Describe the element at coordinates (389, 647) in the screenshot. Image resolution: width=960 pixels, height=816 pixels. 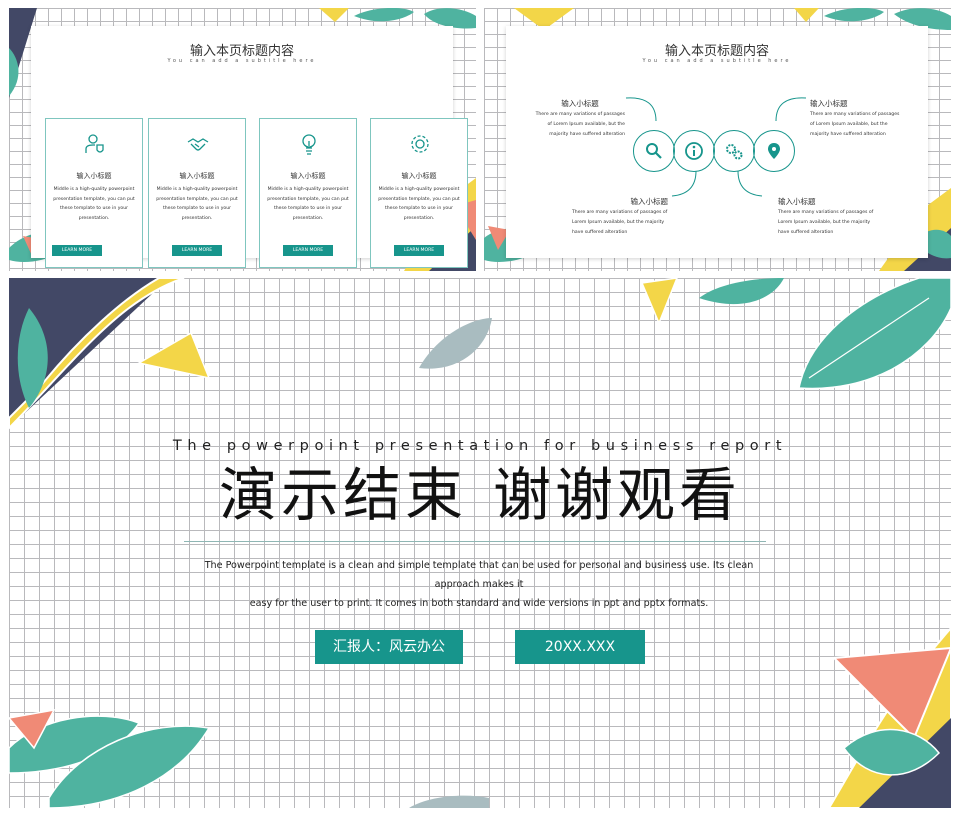
I see `presenter-button: 汇报人：风云办公` at that location.